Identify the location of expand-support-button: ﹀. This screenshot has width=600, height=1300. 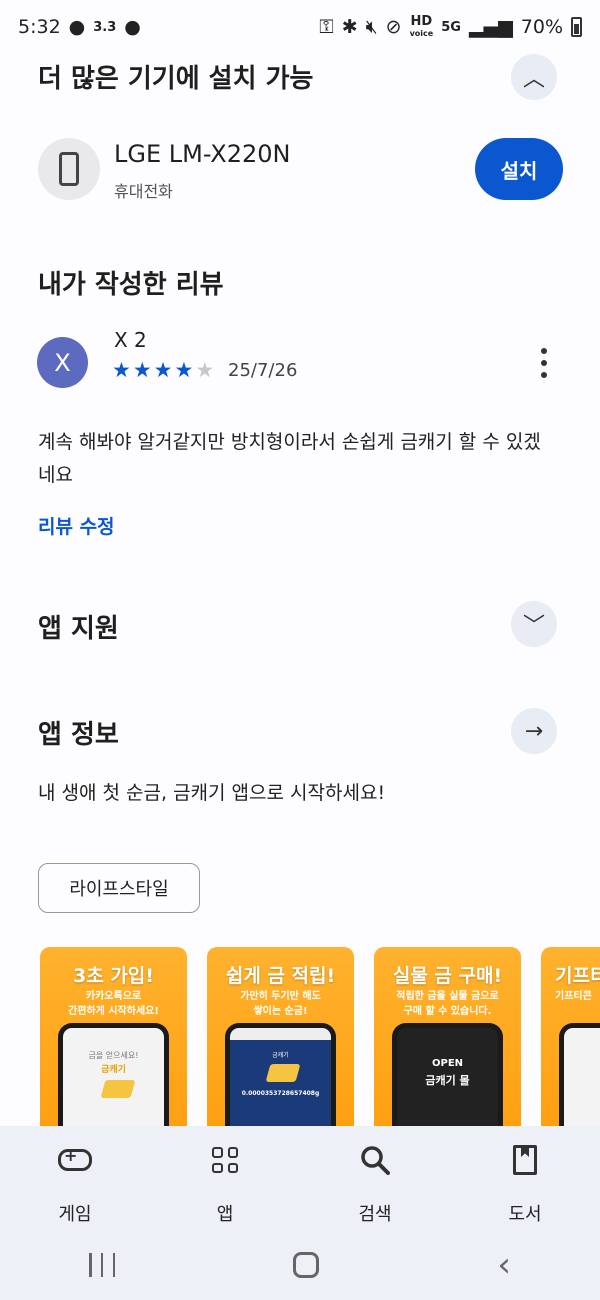
(534, 624).